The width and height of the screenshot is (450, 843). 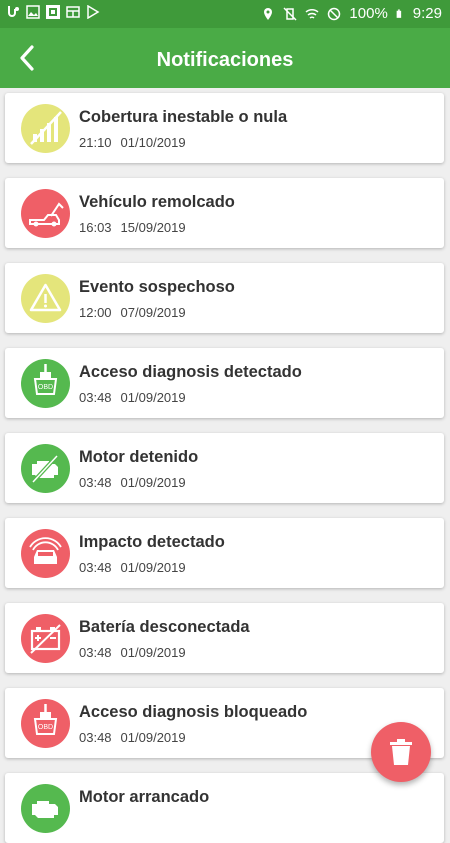 I want to click on notification-title: Motor detenido, so click(x=139, y=457).